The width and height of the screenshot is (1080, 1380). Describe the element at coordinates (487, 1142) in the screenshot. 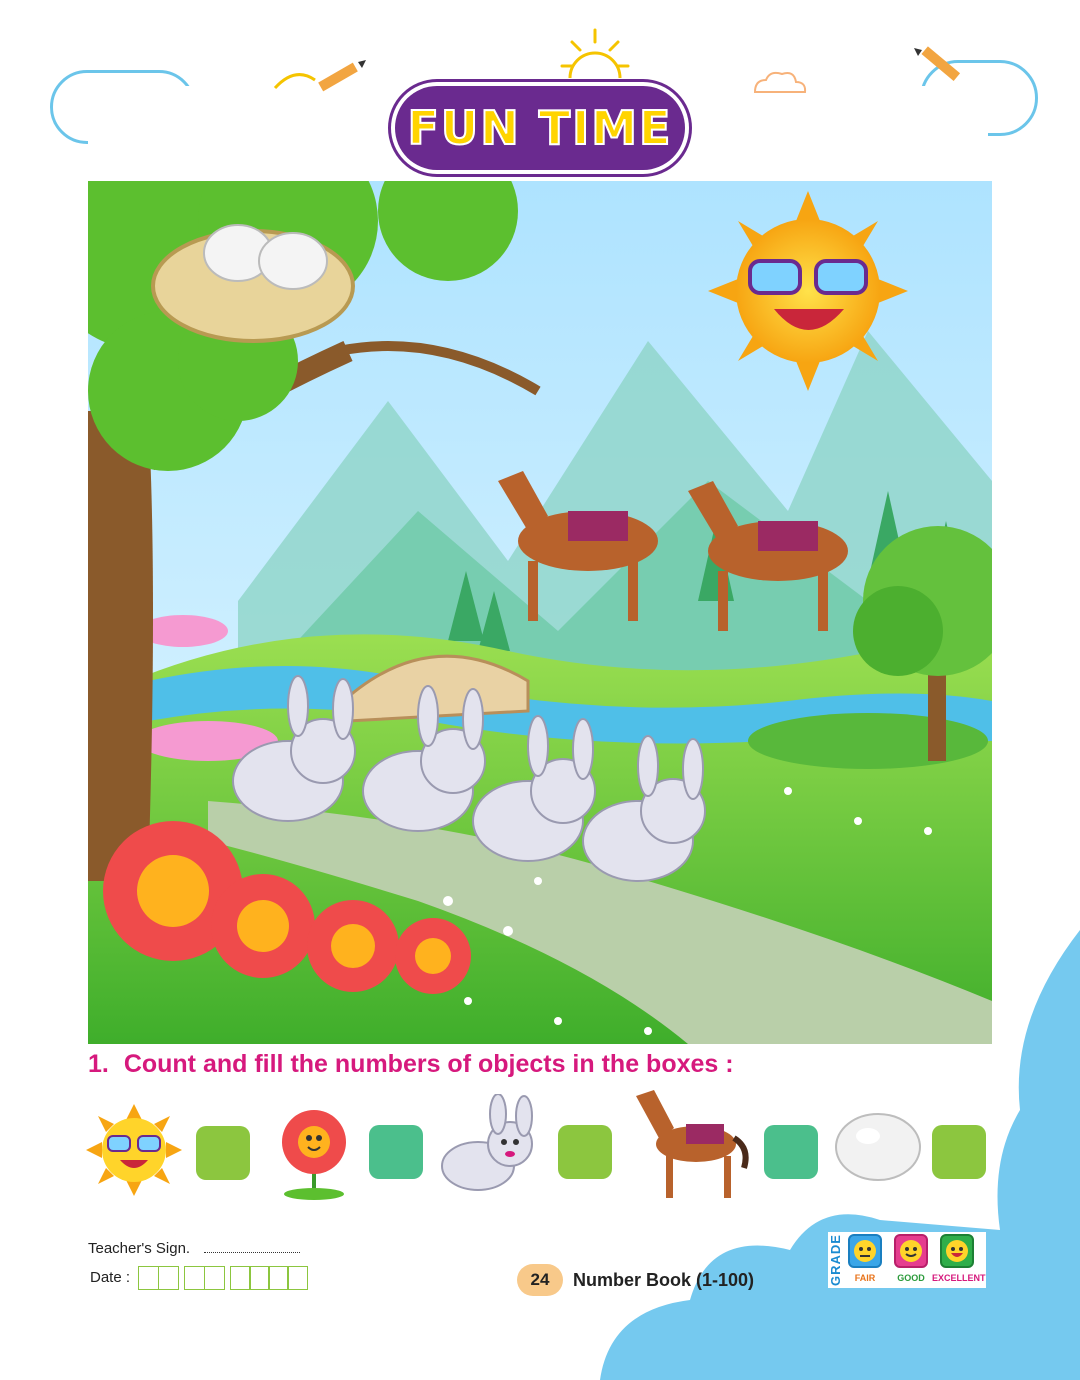

I see `rabbit-icon` at that location.